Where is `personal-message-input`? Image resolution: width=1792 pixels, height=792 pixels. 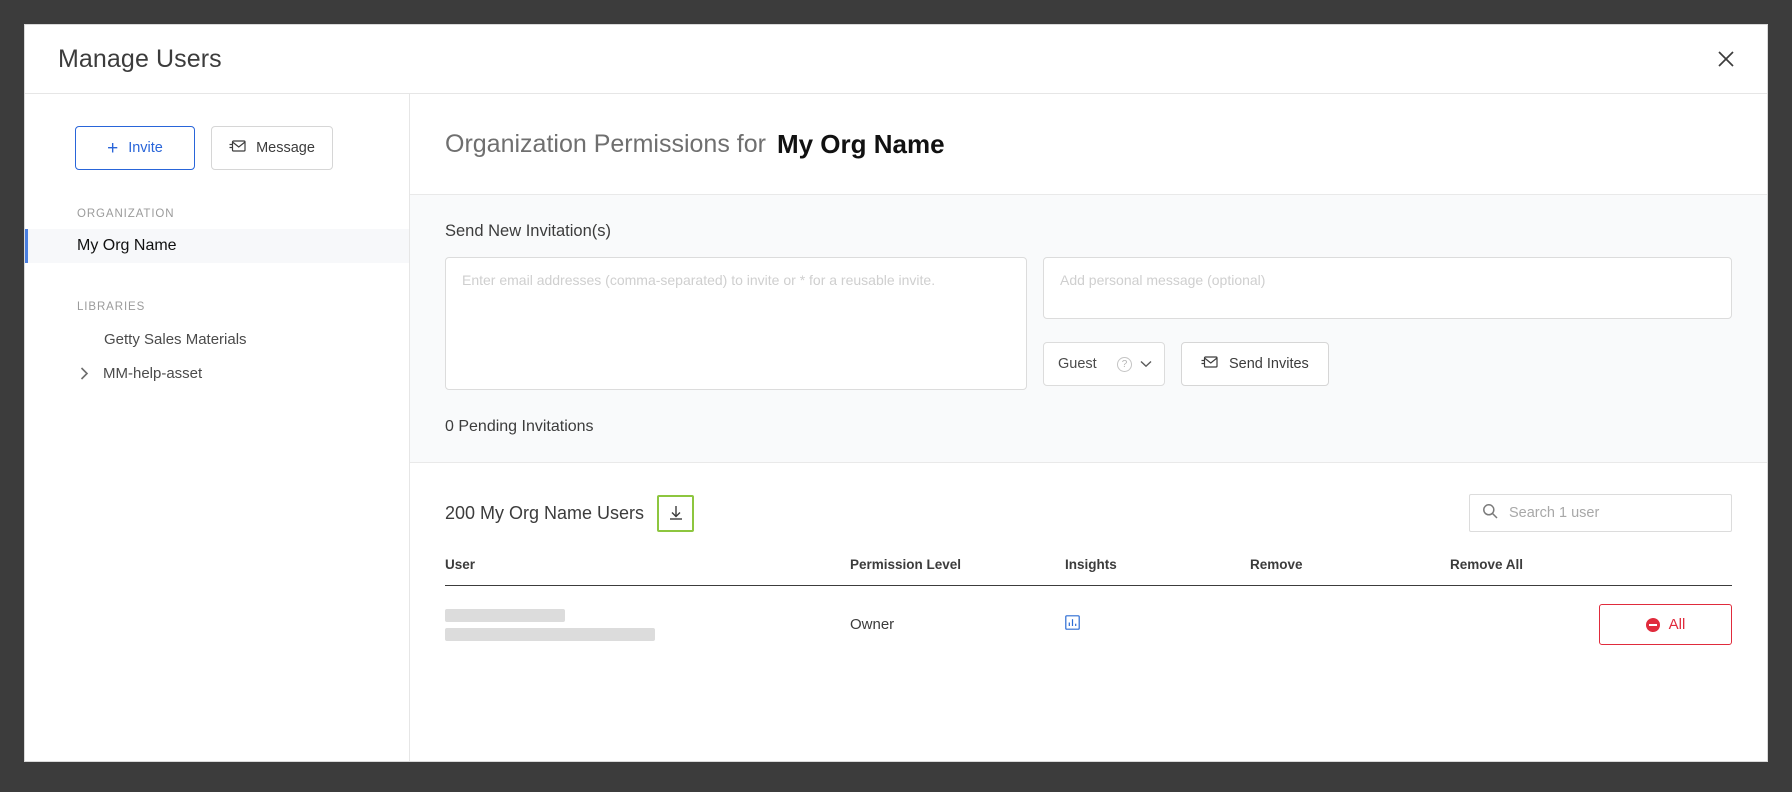
personal-message-input is located at coordinates (1387, 288).